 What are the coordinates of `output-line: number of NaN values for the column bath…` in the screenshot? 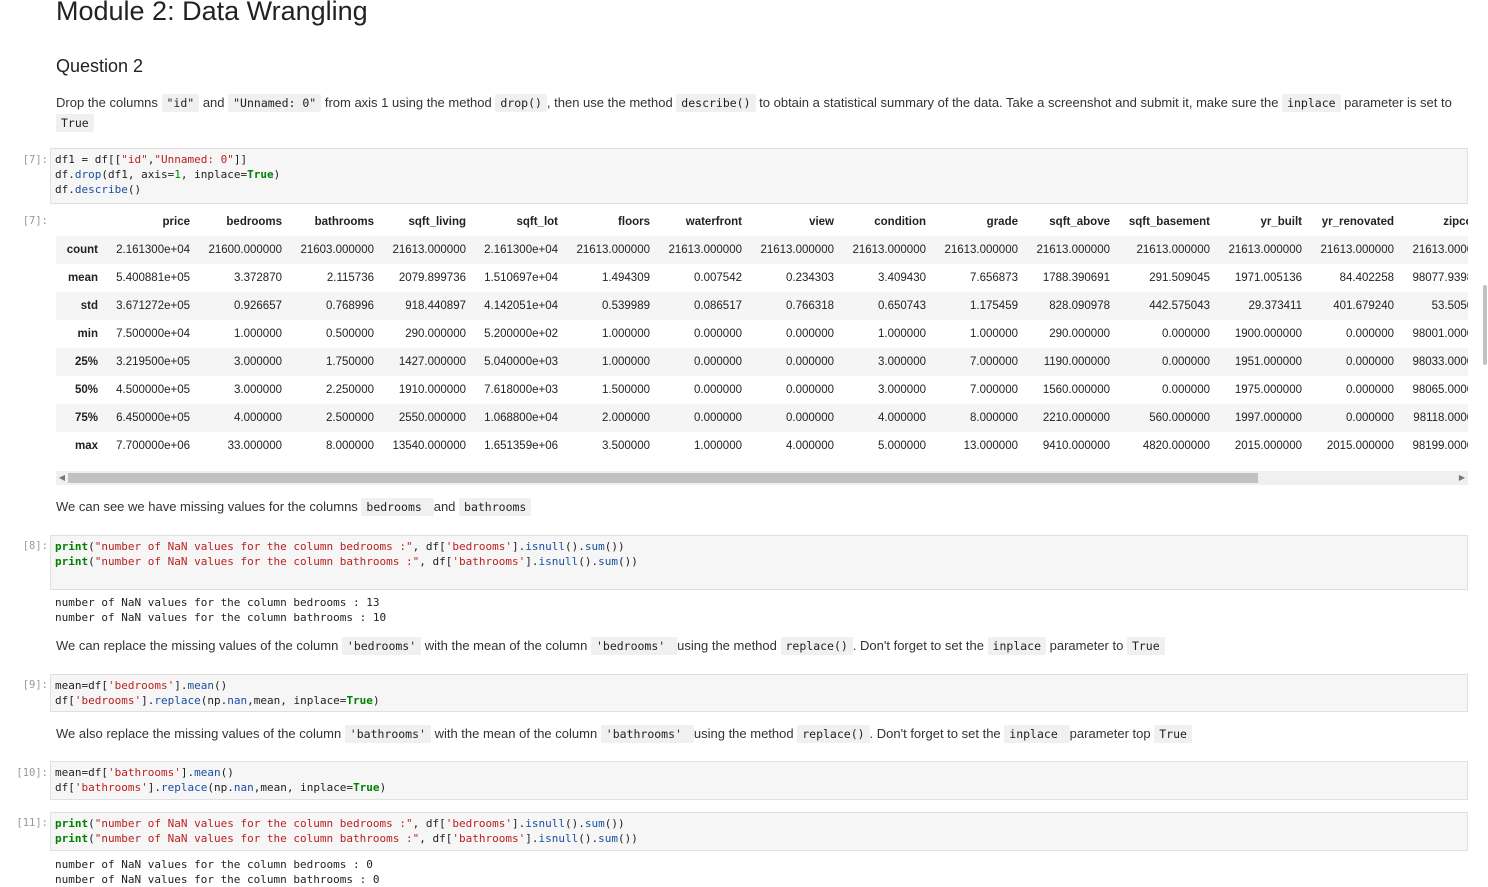 It's located at (217, 879).